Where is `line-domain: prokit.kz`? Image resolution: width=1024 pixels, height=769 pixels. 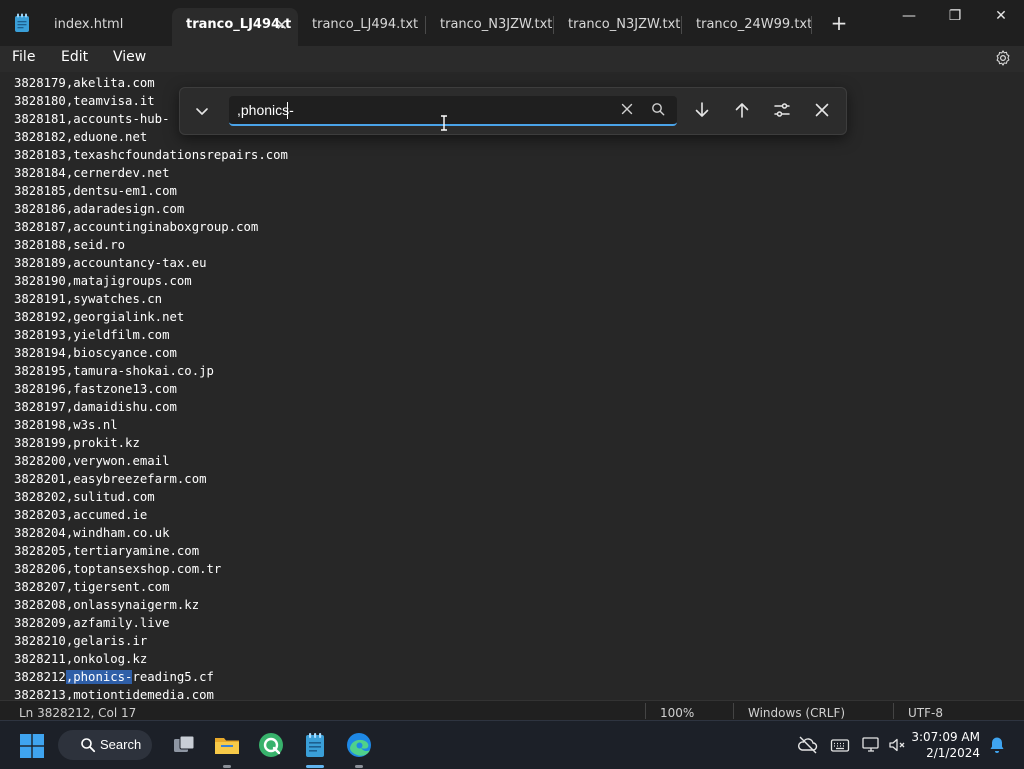
line-domain: prokit.kz is located at coordinates (106, 443).